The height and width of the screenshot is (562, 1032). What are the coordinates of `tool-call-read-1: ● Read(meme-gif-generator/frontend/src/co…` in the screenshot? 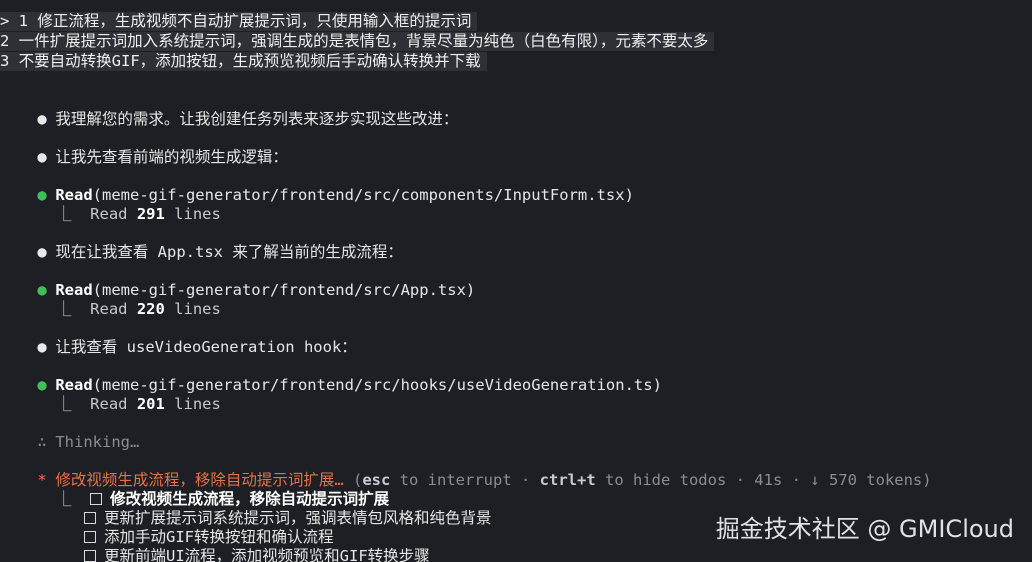 It's located at (317, 185).